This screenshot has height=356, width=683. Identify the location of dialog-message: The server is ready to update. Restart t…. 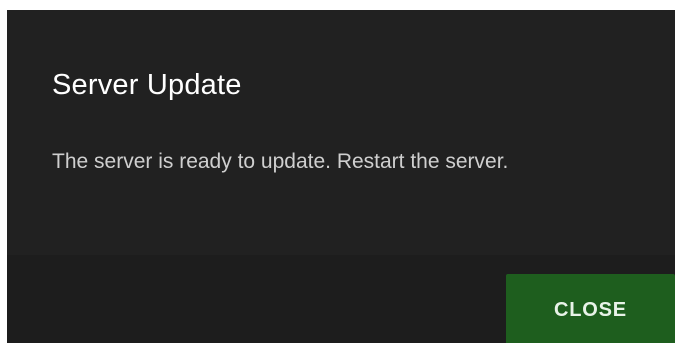
(280, 161).